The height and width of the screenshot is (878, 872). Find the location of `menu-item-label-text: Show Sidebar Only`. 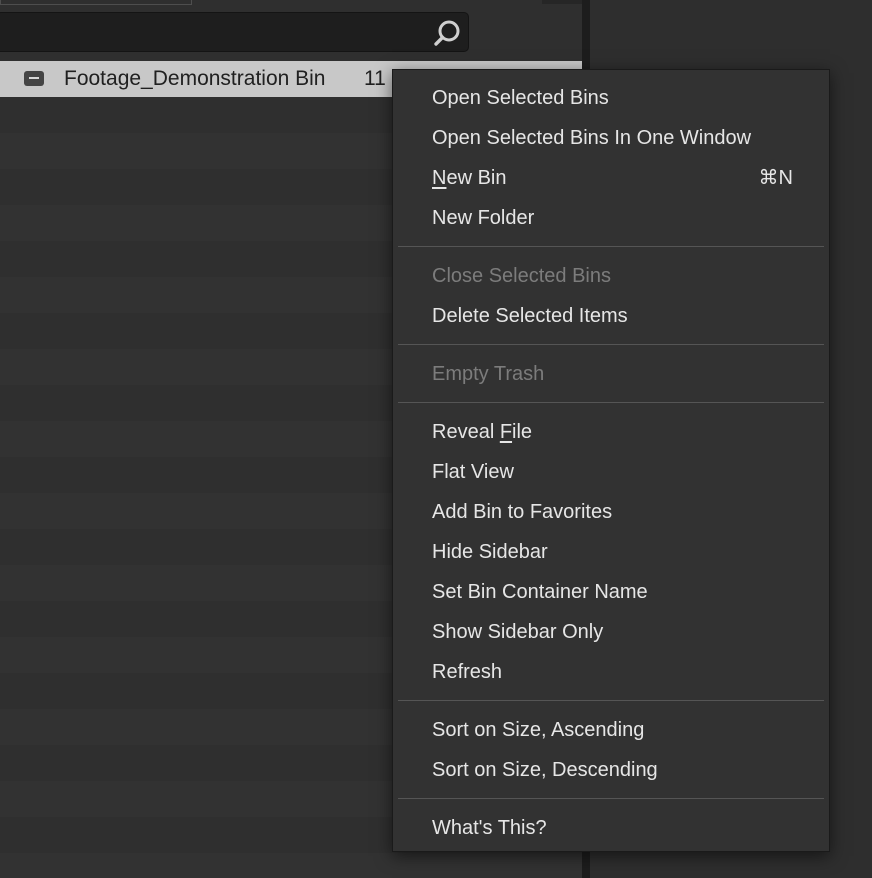

menu-item-label-text: Show Sidebar Only is located at coordinates (518, 632).